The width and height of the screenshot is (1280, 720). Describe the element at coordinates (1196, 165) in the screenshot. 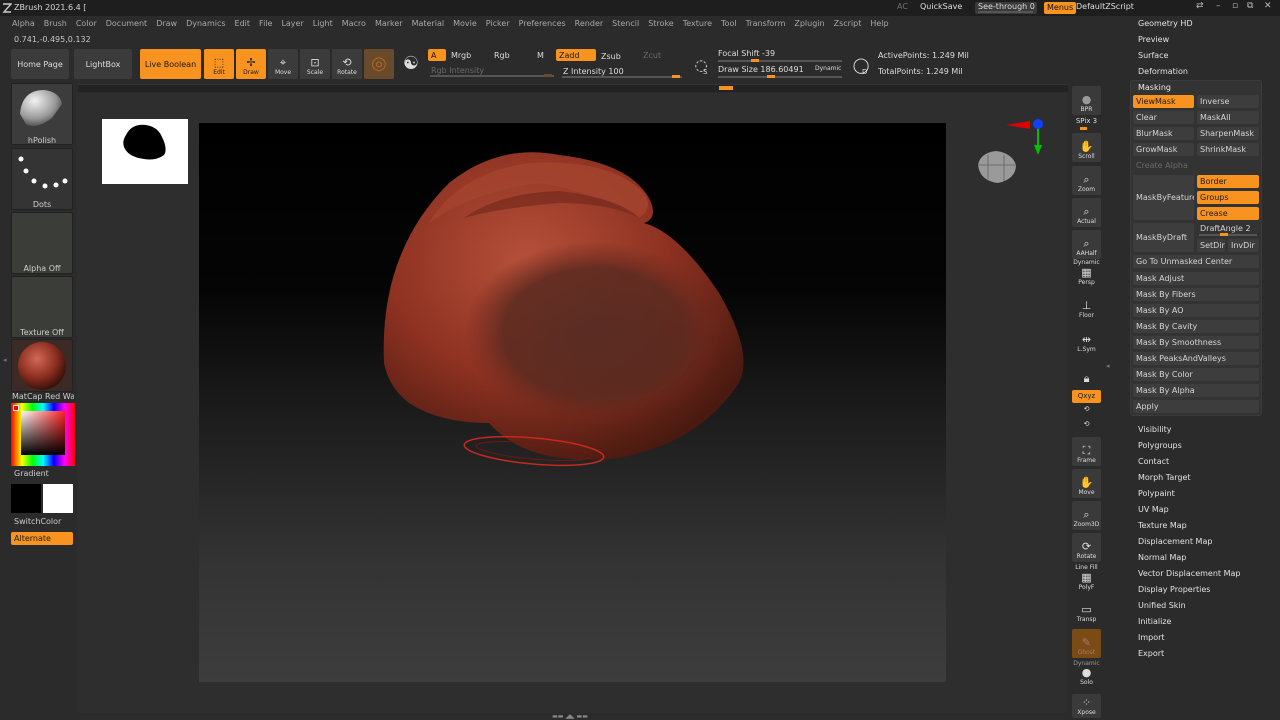

I see `create-alpha-button: Create Alpha` at that location.